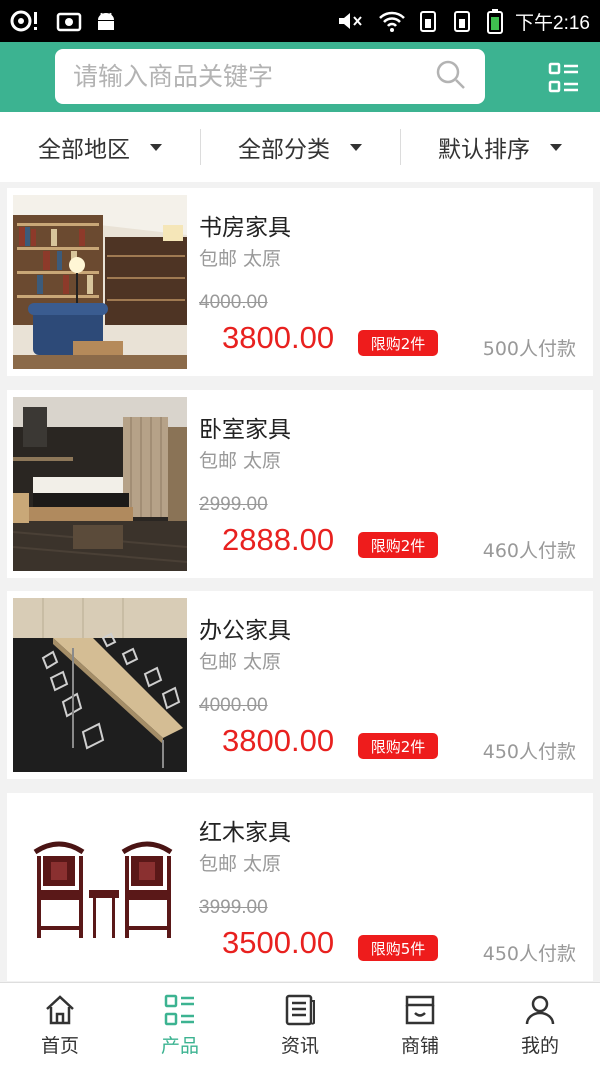 The height and width of the screenshot is (1067, 600). Describe the element at coordinates (284, 150) in the screenshot. I see `filter-category-label: 全部分类` at that location.